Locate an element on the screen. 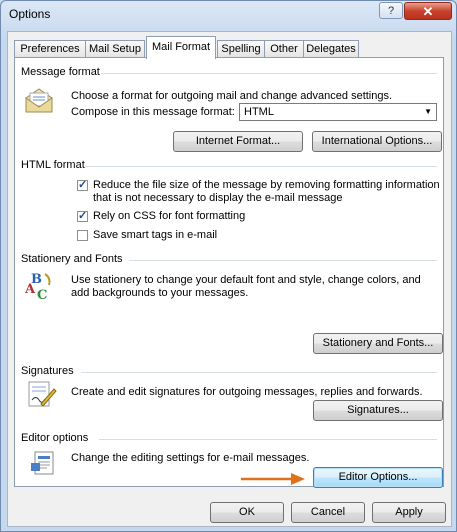  html-format-header: HTML format is located at coordinates (53, 165).